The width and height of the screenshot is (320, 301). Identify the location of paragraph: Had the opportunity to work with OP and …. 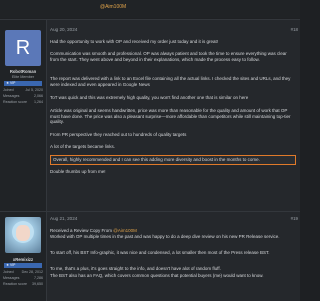
(134, 41).